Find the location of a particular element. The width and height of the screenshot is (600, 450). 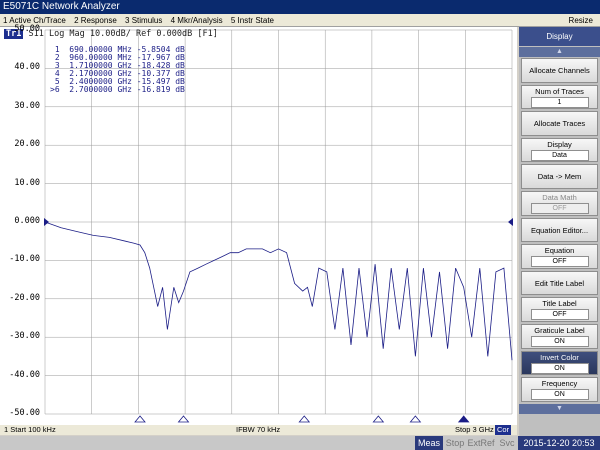

softkey-label: Allocate Traces is located at coordinates (559, 124).